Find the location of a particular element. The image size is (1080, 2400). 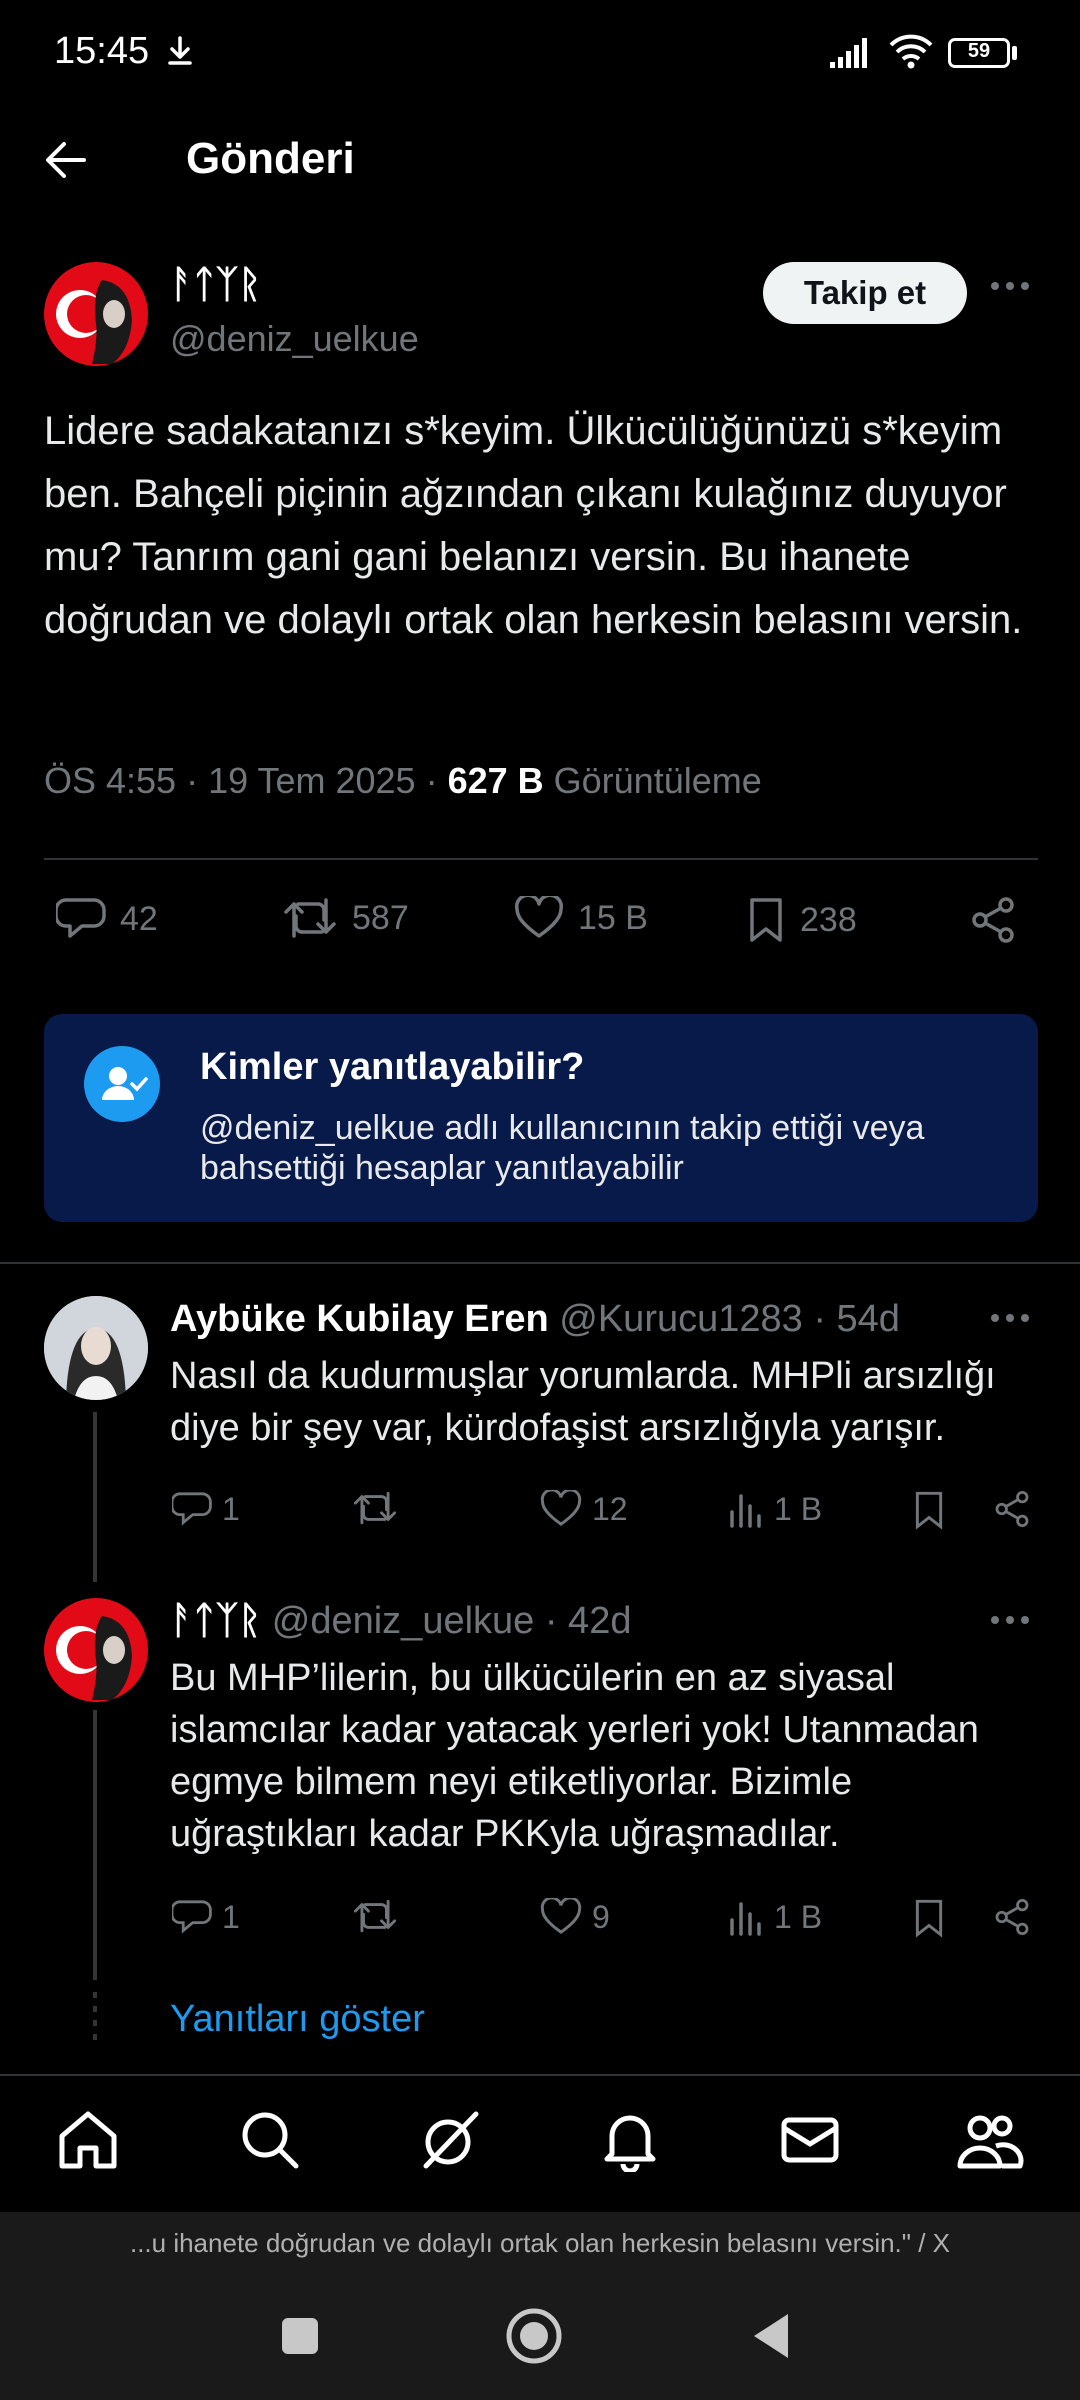

home-system-icon is located at coordinates (534, 2336).